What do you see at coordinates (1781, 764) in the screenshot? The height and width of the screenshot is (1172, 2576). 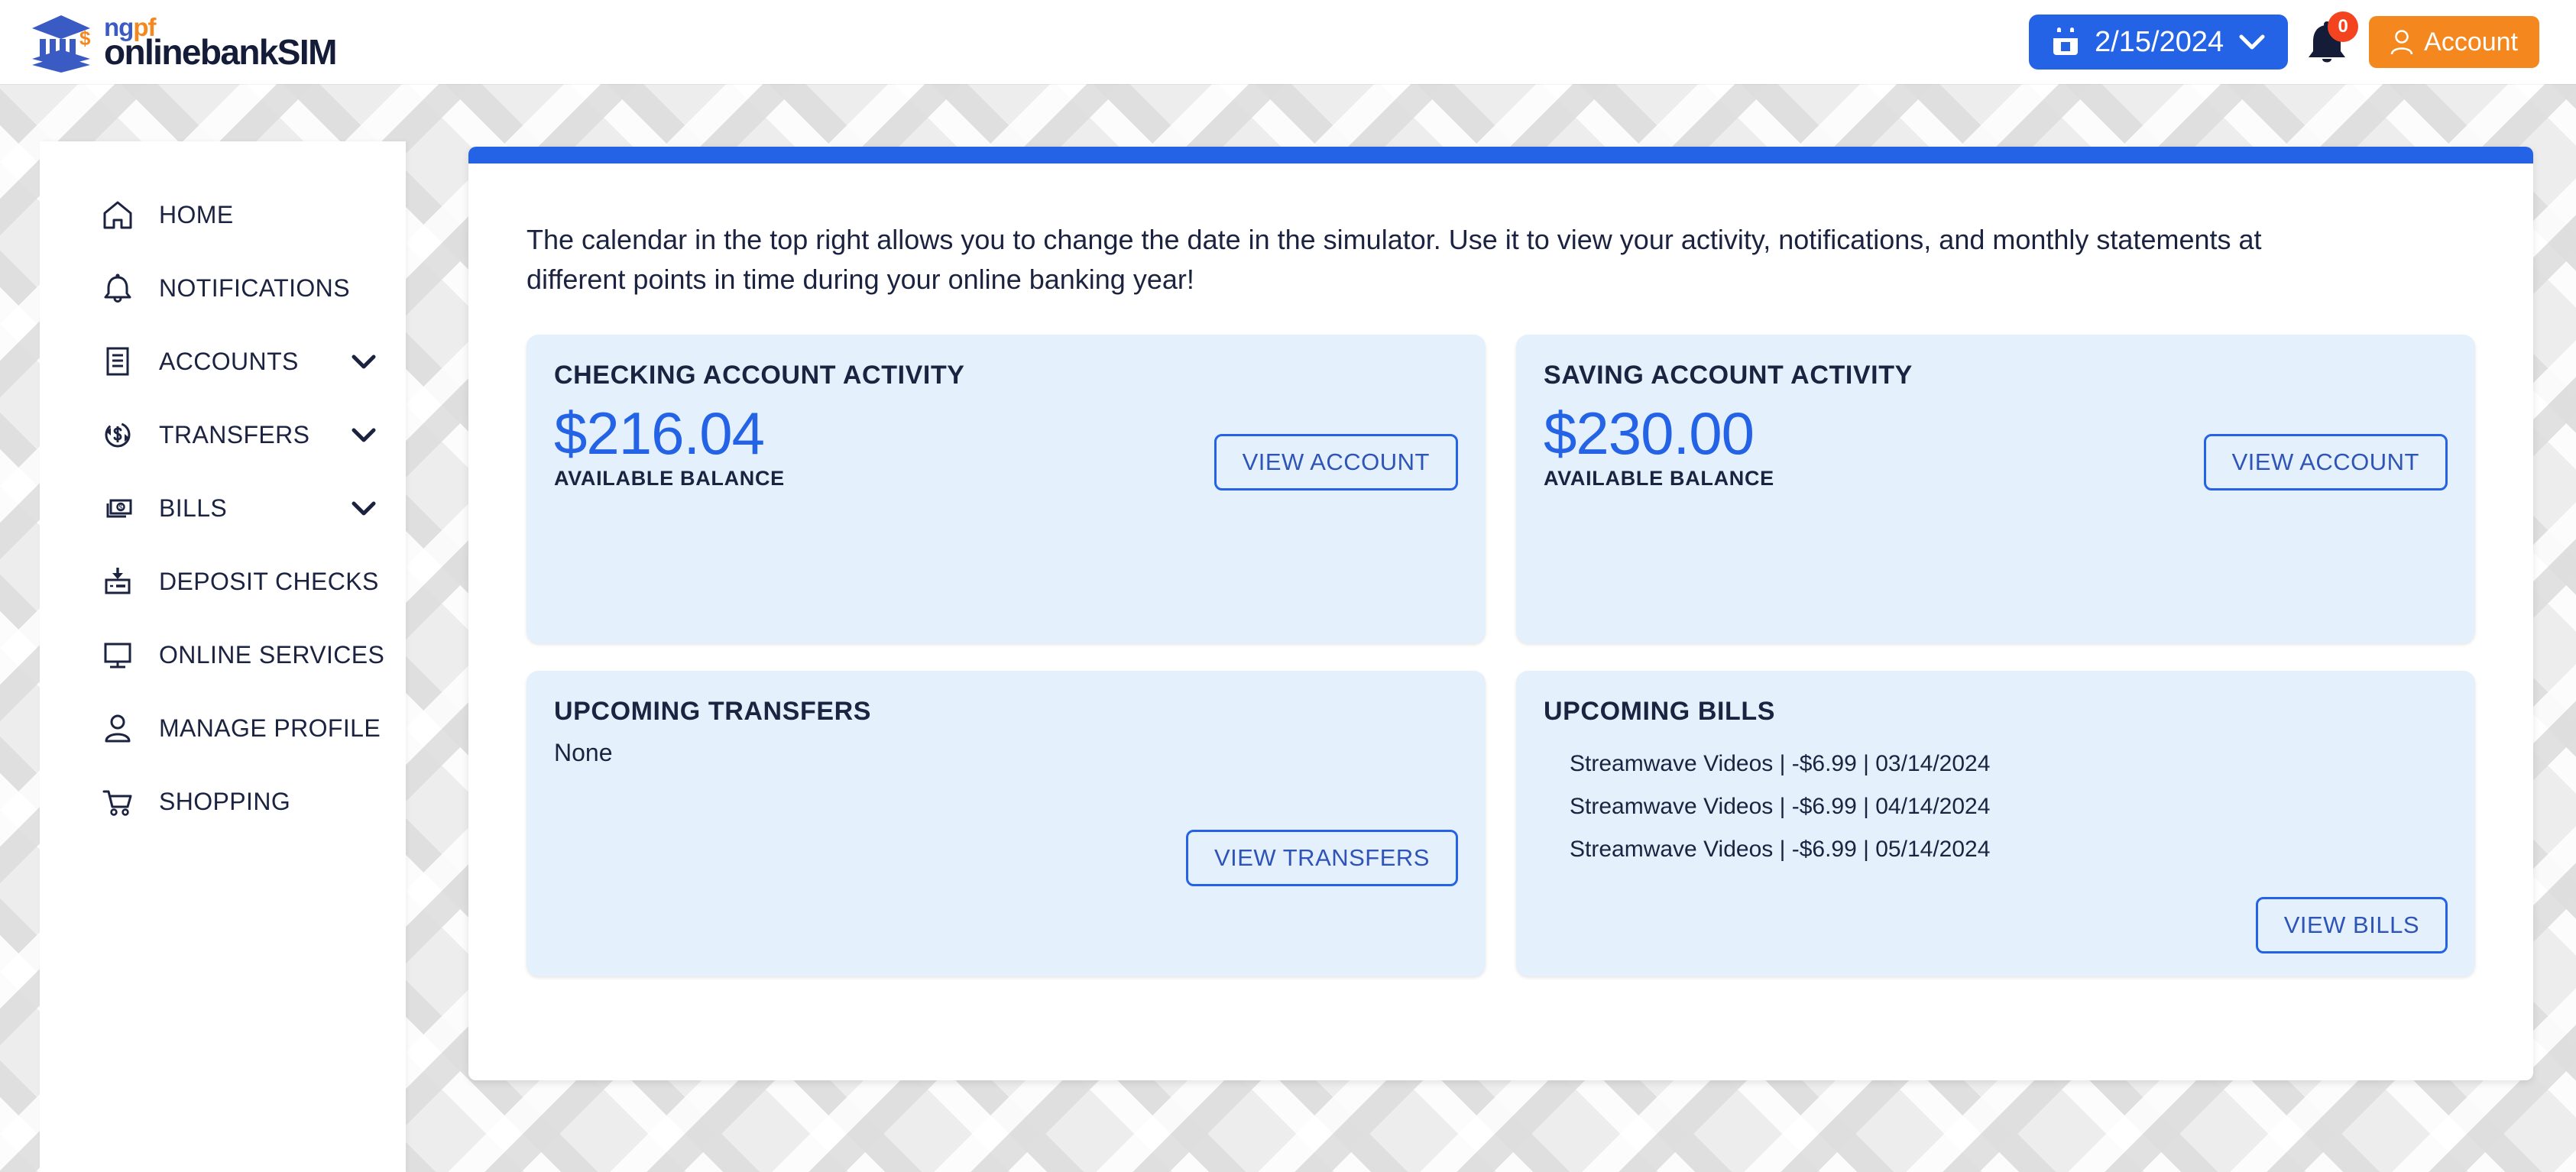 I see `list-item: Streamwave Videos | -$6.99 | 03/14/2024` at bounding box center [1781, 764].